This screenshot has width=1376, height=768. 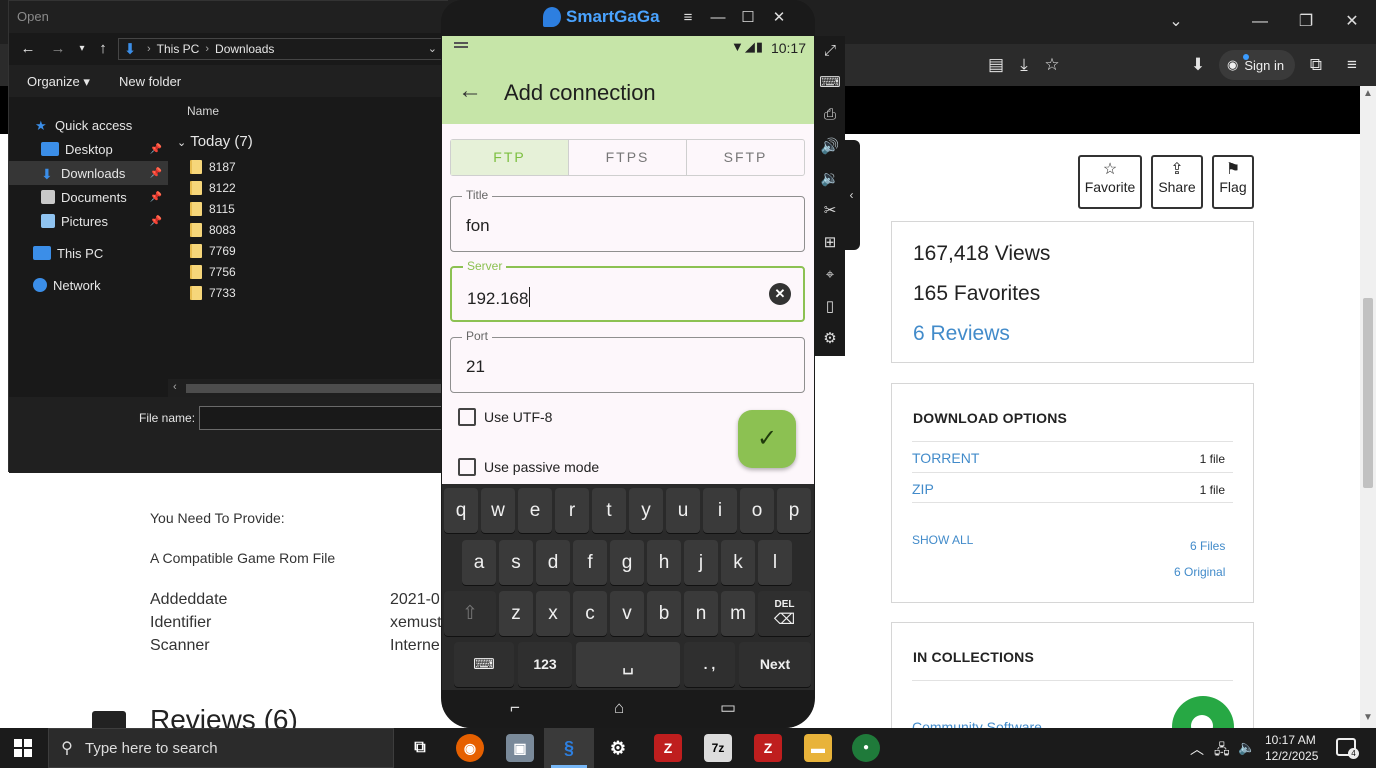 I want to click on nav-item-this-pc: This PC, so click(x=88, y=253).